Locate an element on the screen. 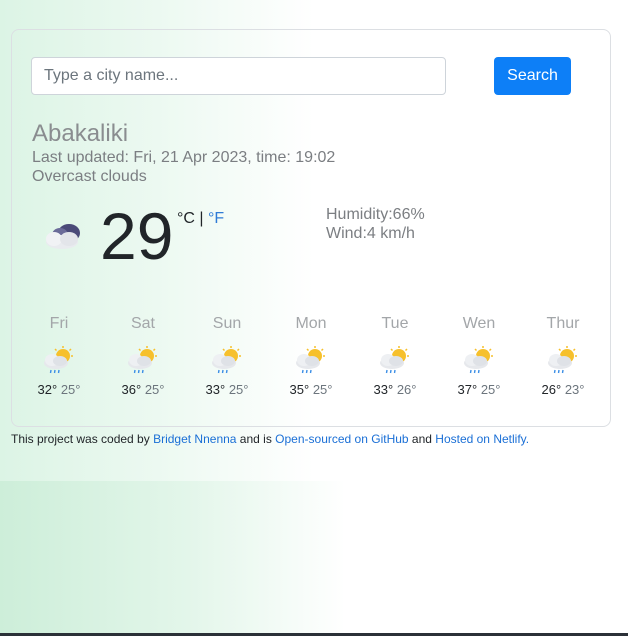 The image size is (628, 636). forecast-day: Sun 33° 25° is located at coordinates (227, 356).